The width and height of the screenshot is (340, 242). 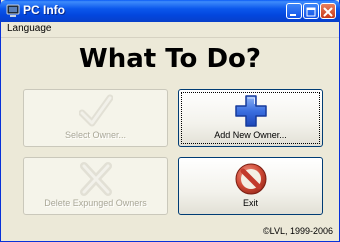 I want to click on no-entry-icon, so click(x=250, y=179).